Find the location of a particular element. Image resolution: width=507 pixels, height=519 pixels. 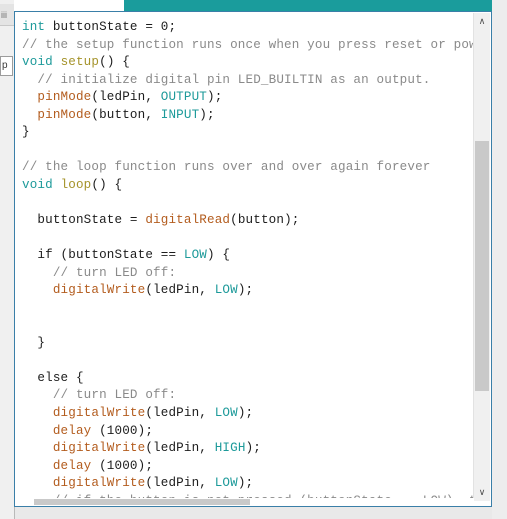

code-token: (button, is located at coordinates (126, 114).